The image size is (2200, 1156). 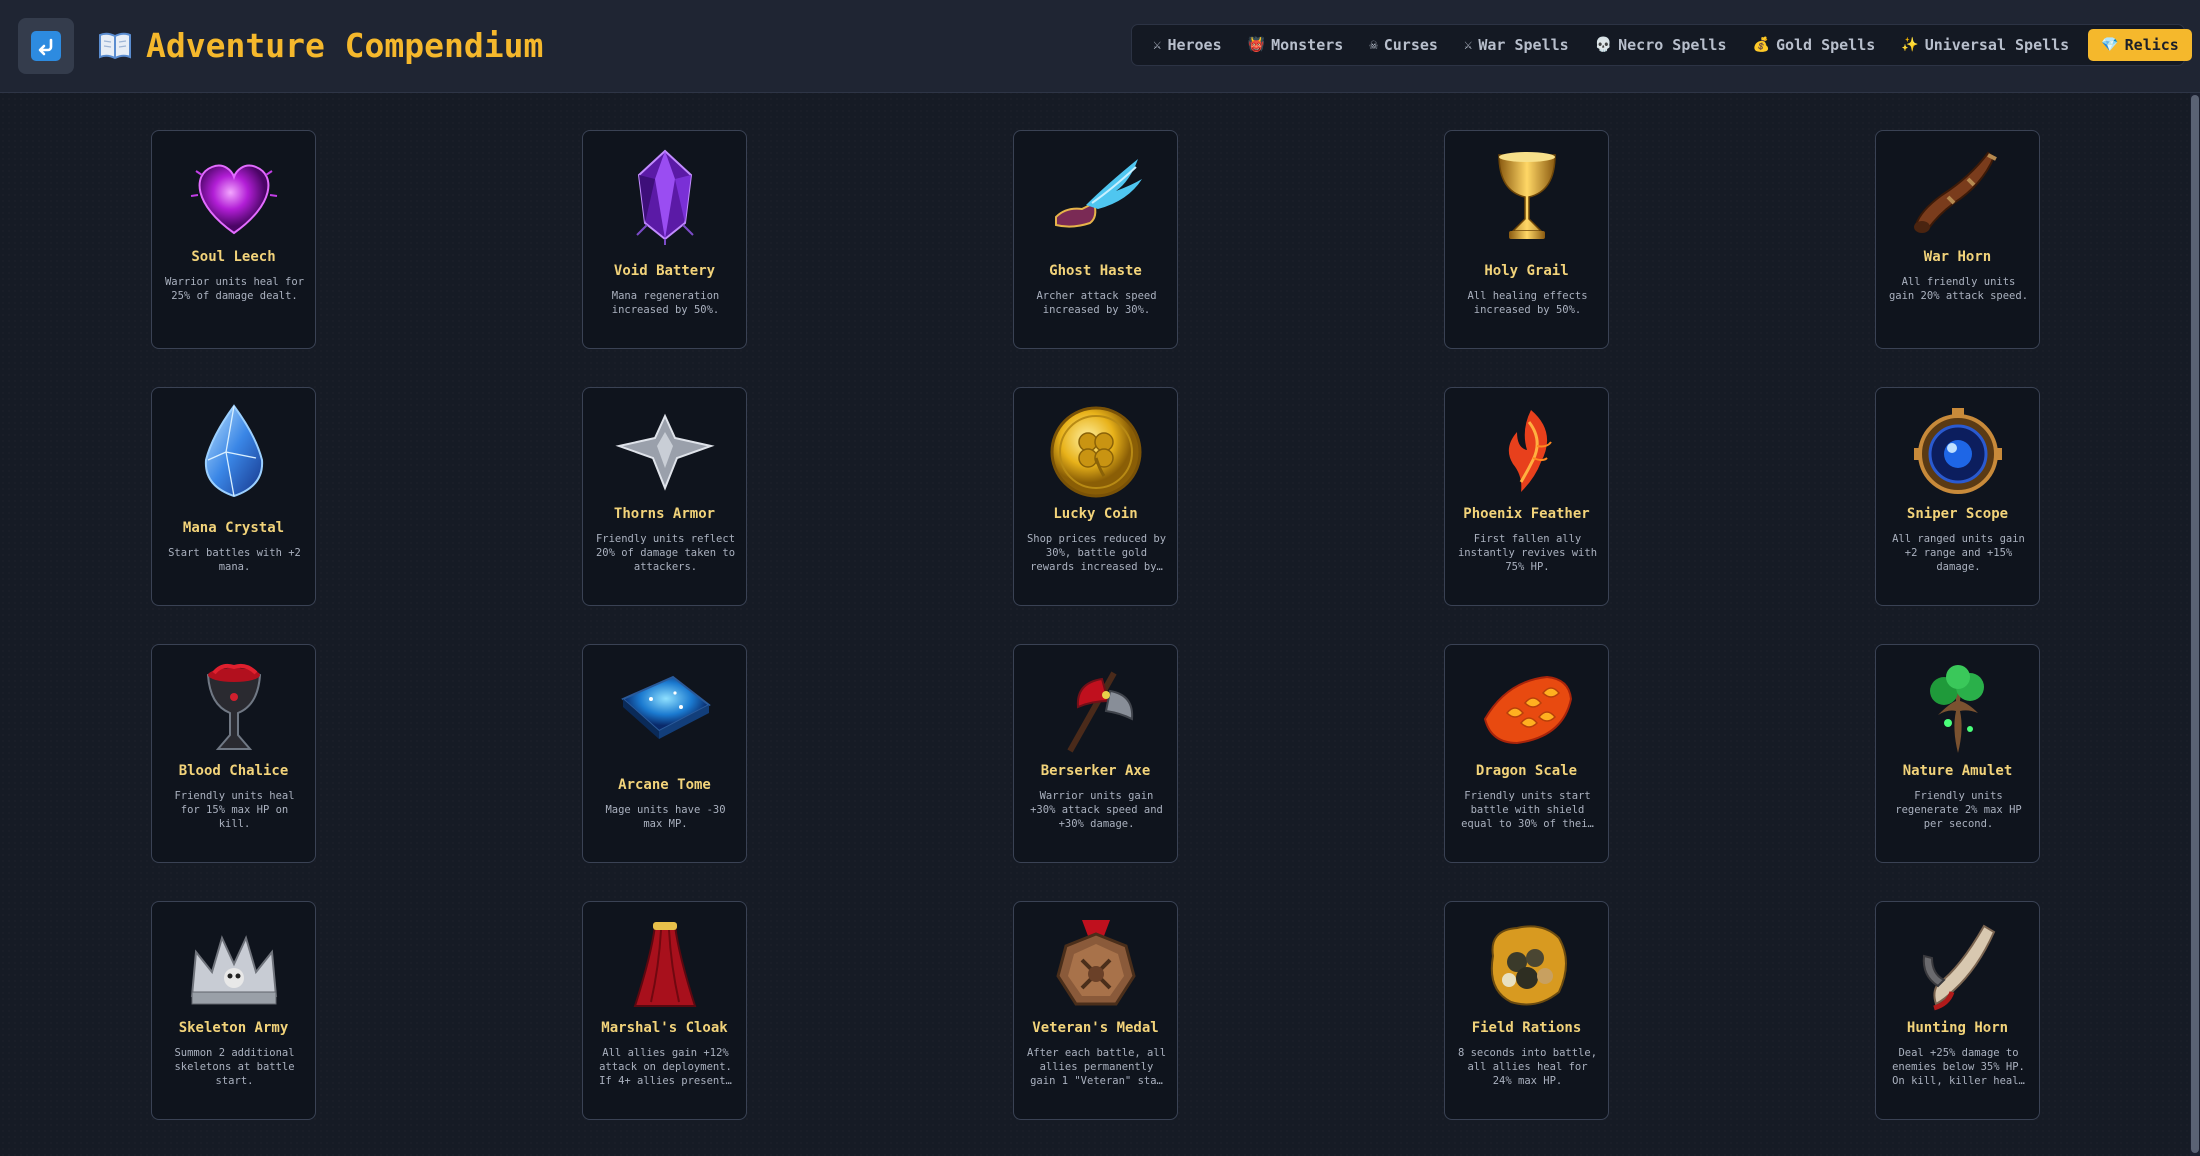 What do you see at coordinates (233, 257) in the screenshot?
I see `relic-name: Soul Leech` at bounding box center [233, 257].